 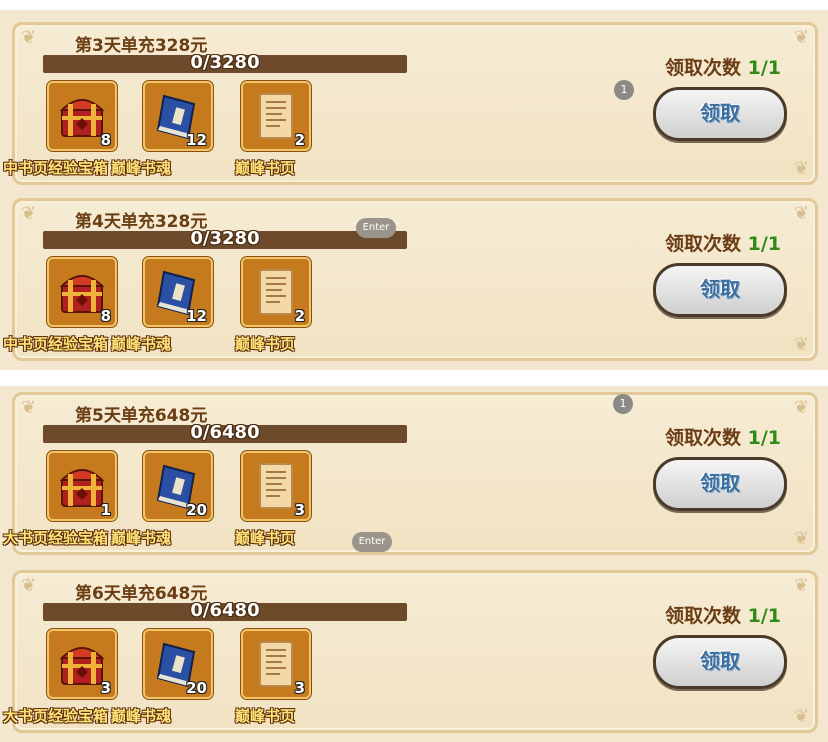 I want to click on reward-slot: 1, so click(x=82, y=486).